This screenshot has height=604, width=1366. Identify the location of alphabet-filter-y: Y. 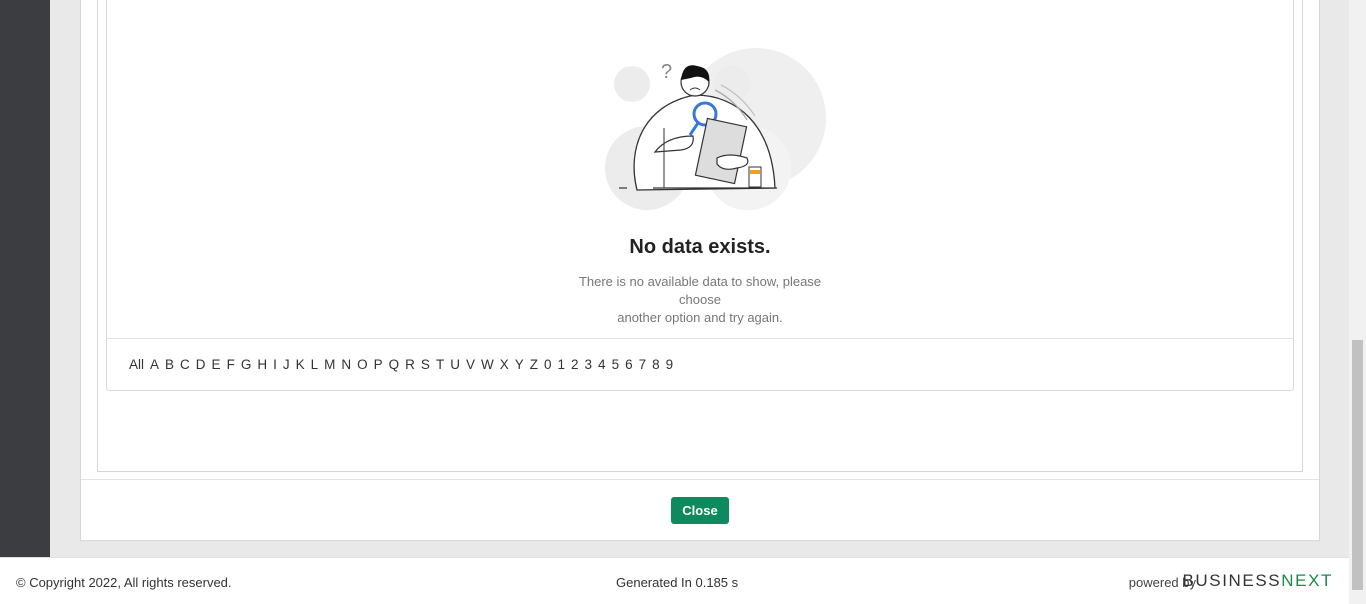
(519, 364).